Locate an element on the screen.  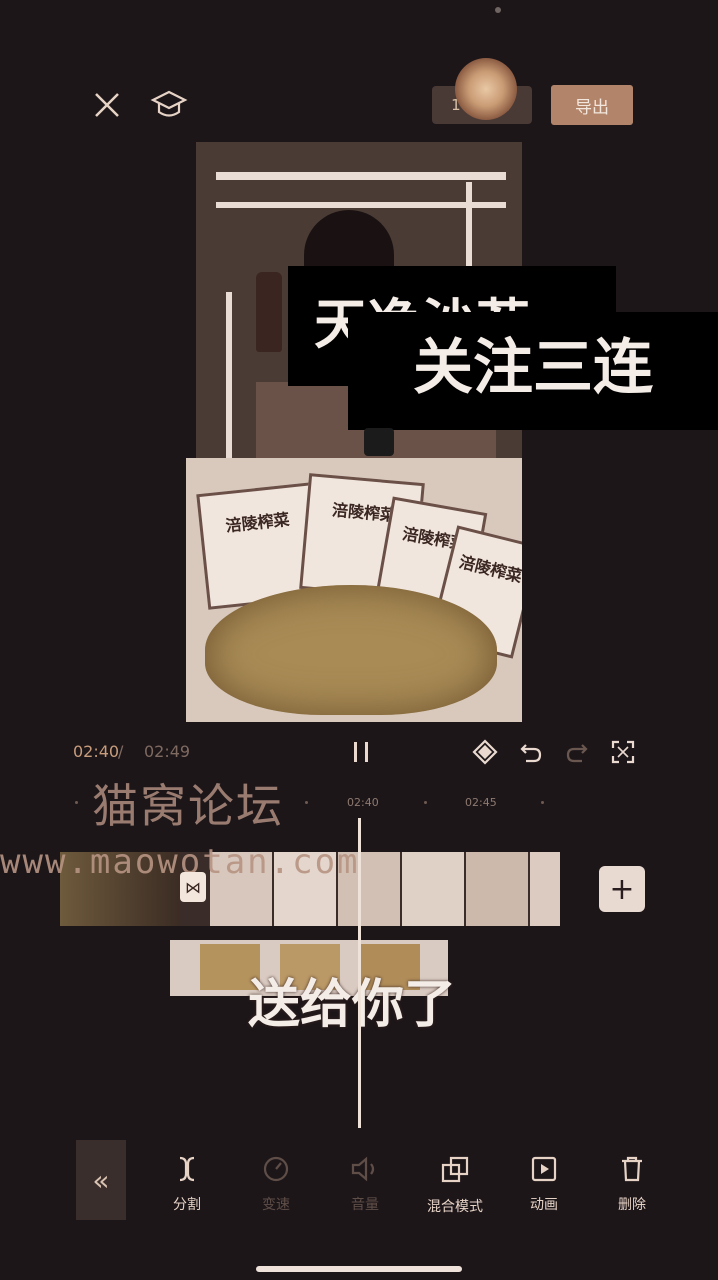
bottle is located at coordinates (269, 312).